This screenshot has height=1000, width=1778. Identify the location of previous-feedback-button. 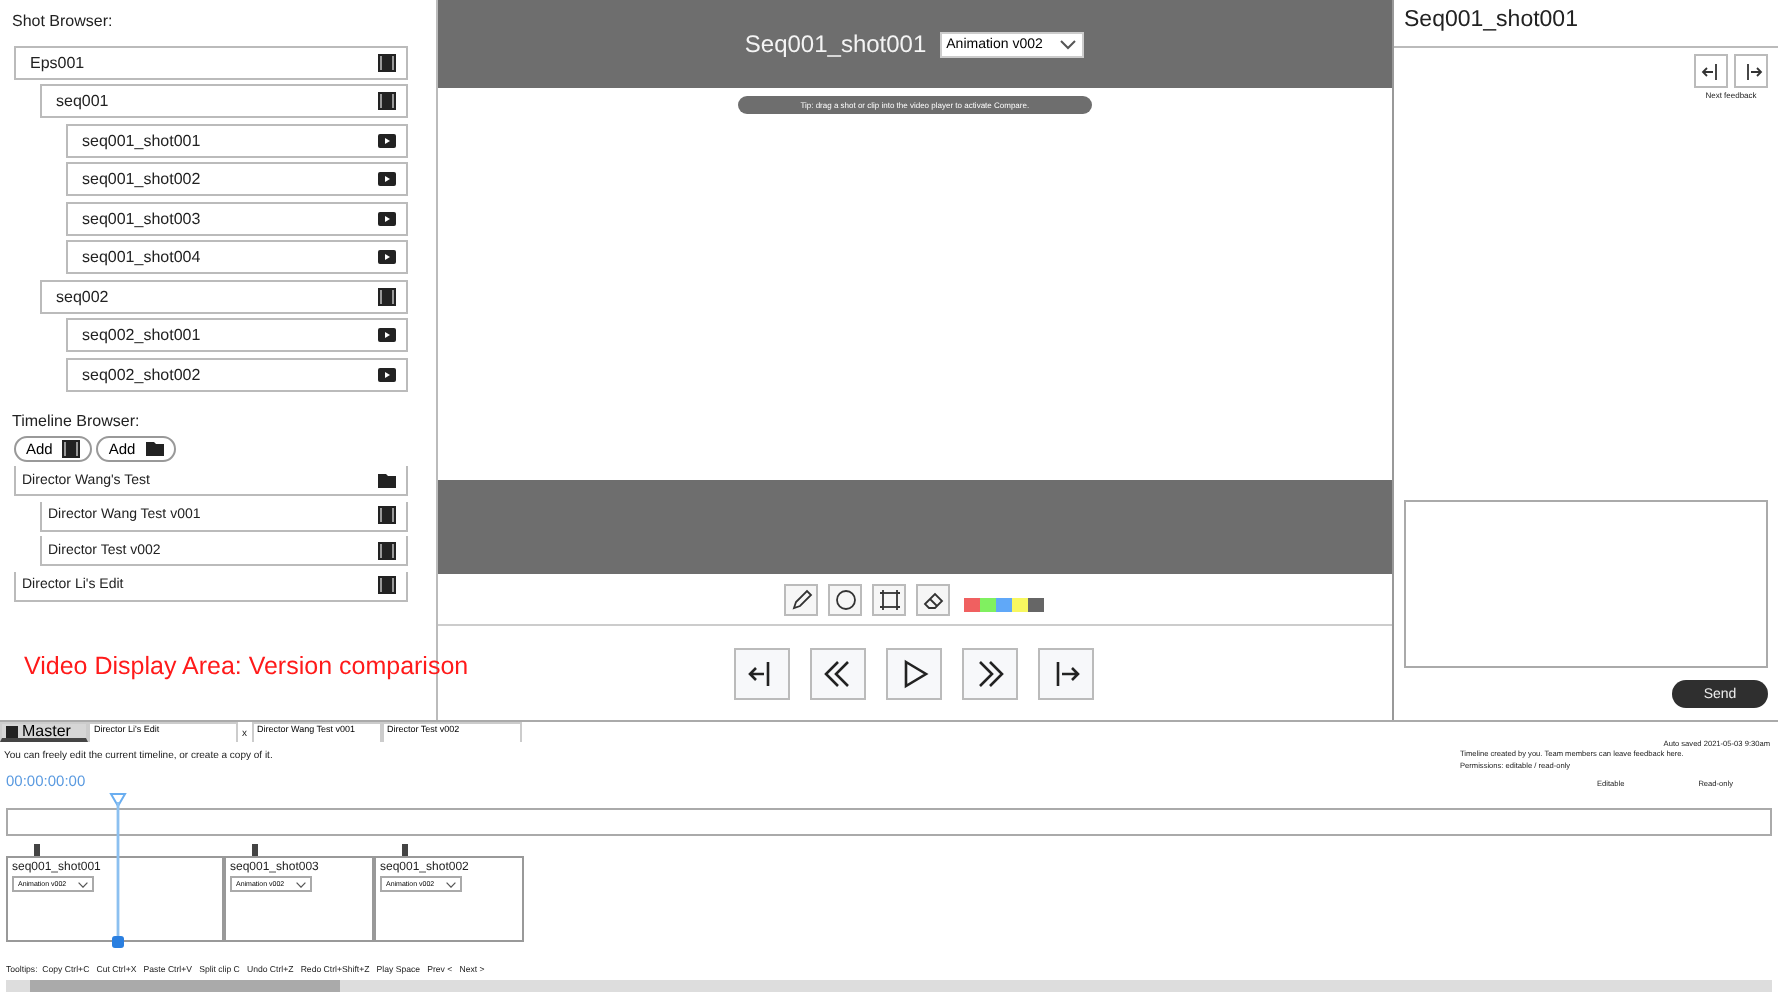
(1711, 71).